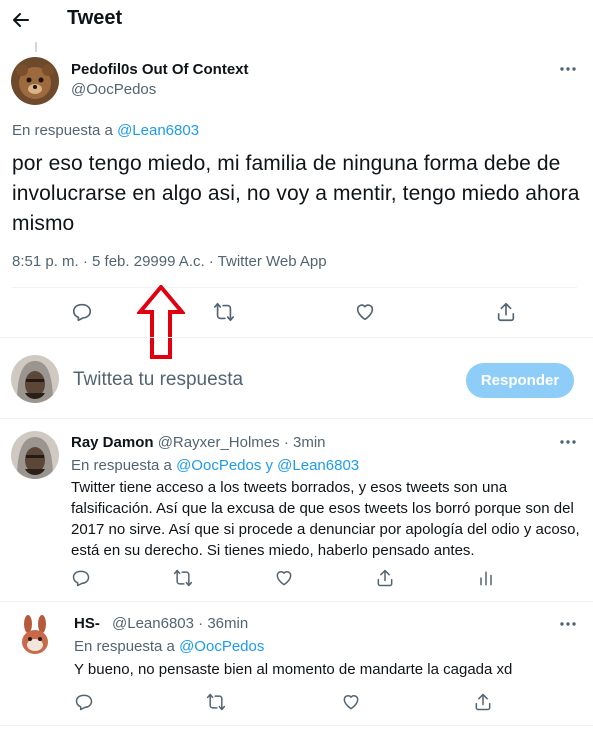 This screenshot has width=593, height=756. What do you see at coordinates (161, 322) in the screenshot?
I see `annotation-arrow-icon` at bounding box center [161, 322].